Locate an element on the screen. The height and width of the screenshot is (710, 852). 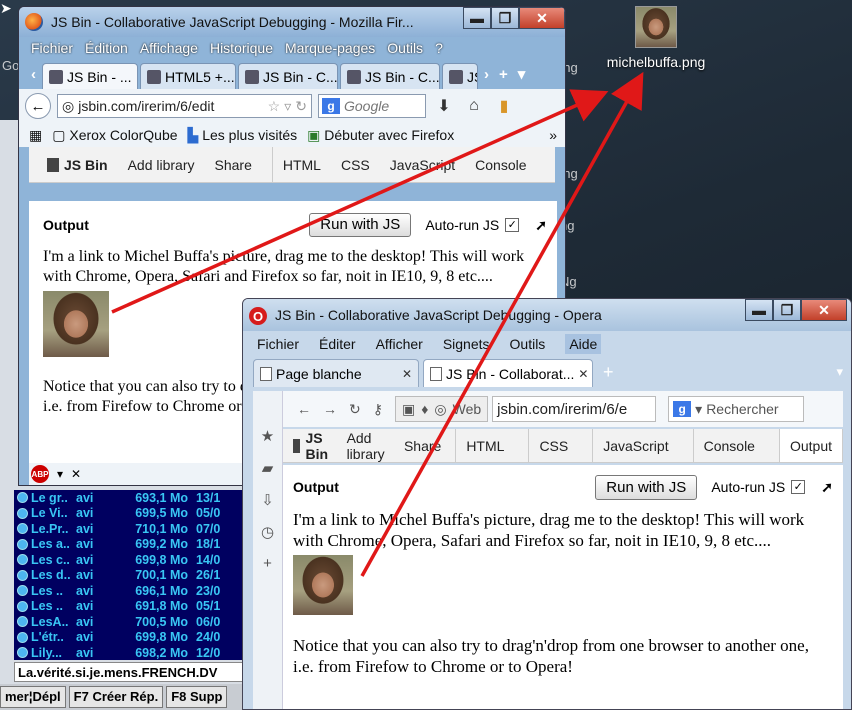
file-row: Le Vi.. avi 699,5 Mo 05/0 is located at coordinates (129, 514).